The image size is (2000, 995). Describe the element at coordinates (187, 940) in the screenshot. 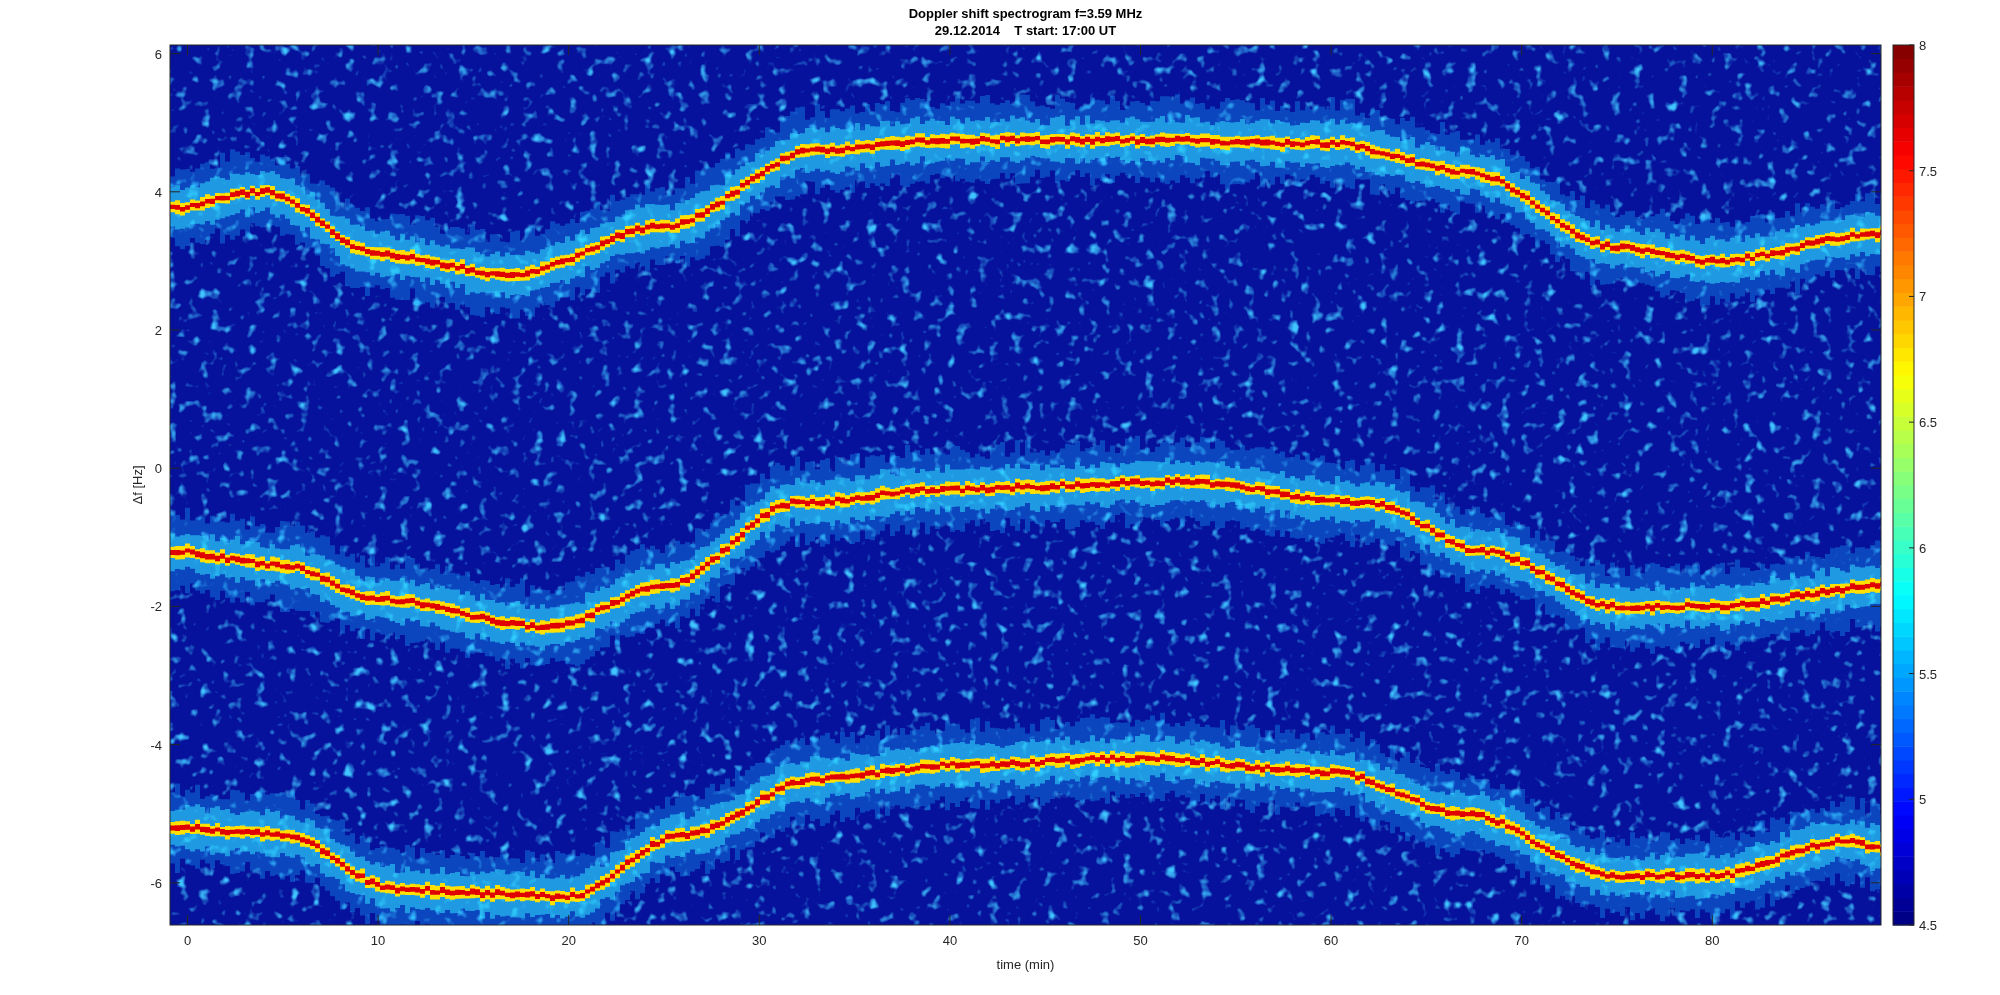

I see `x-tick-label: 0` at that location.